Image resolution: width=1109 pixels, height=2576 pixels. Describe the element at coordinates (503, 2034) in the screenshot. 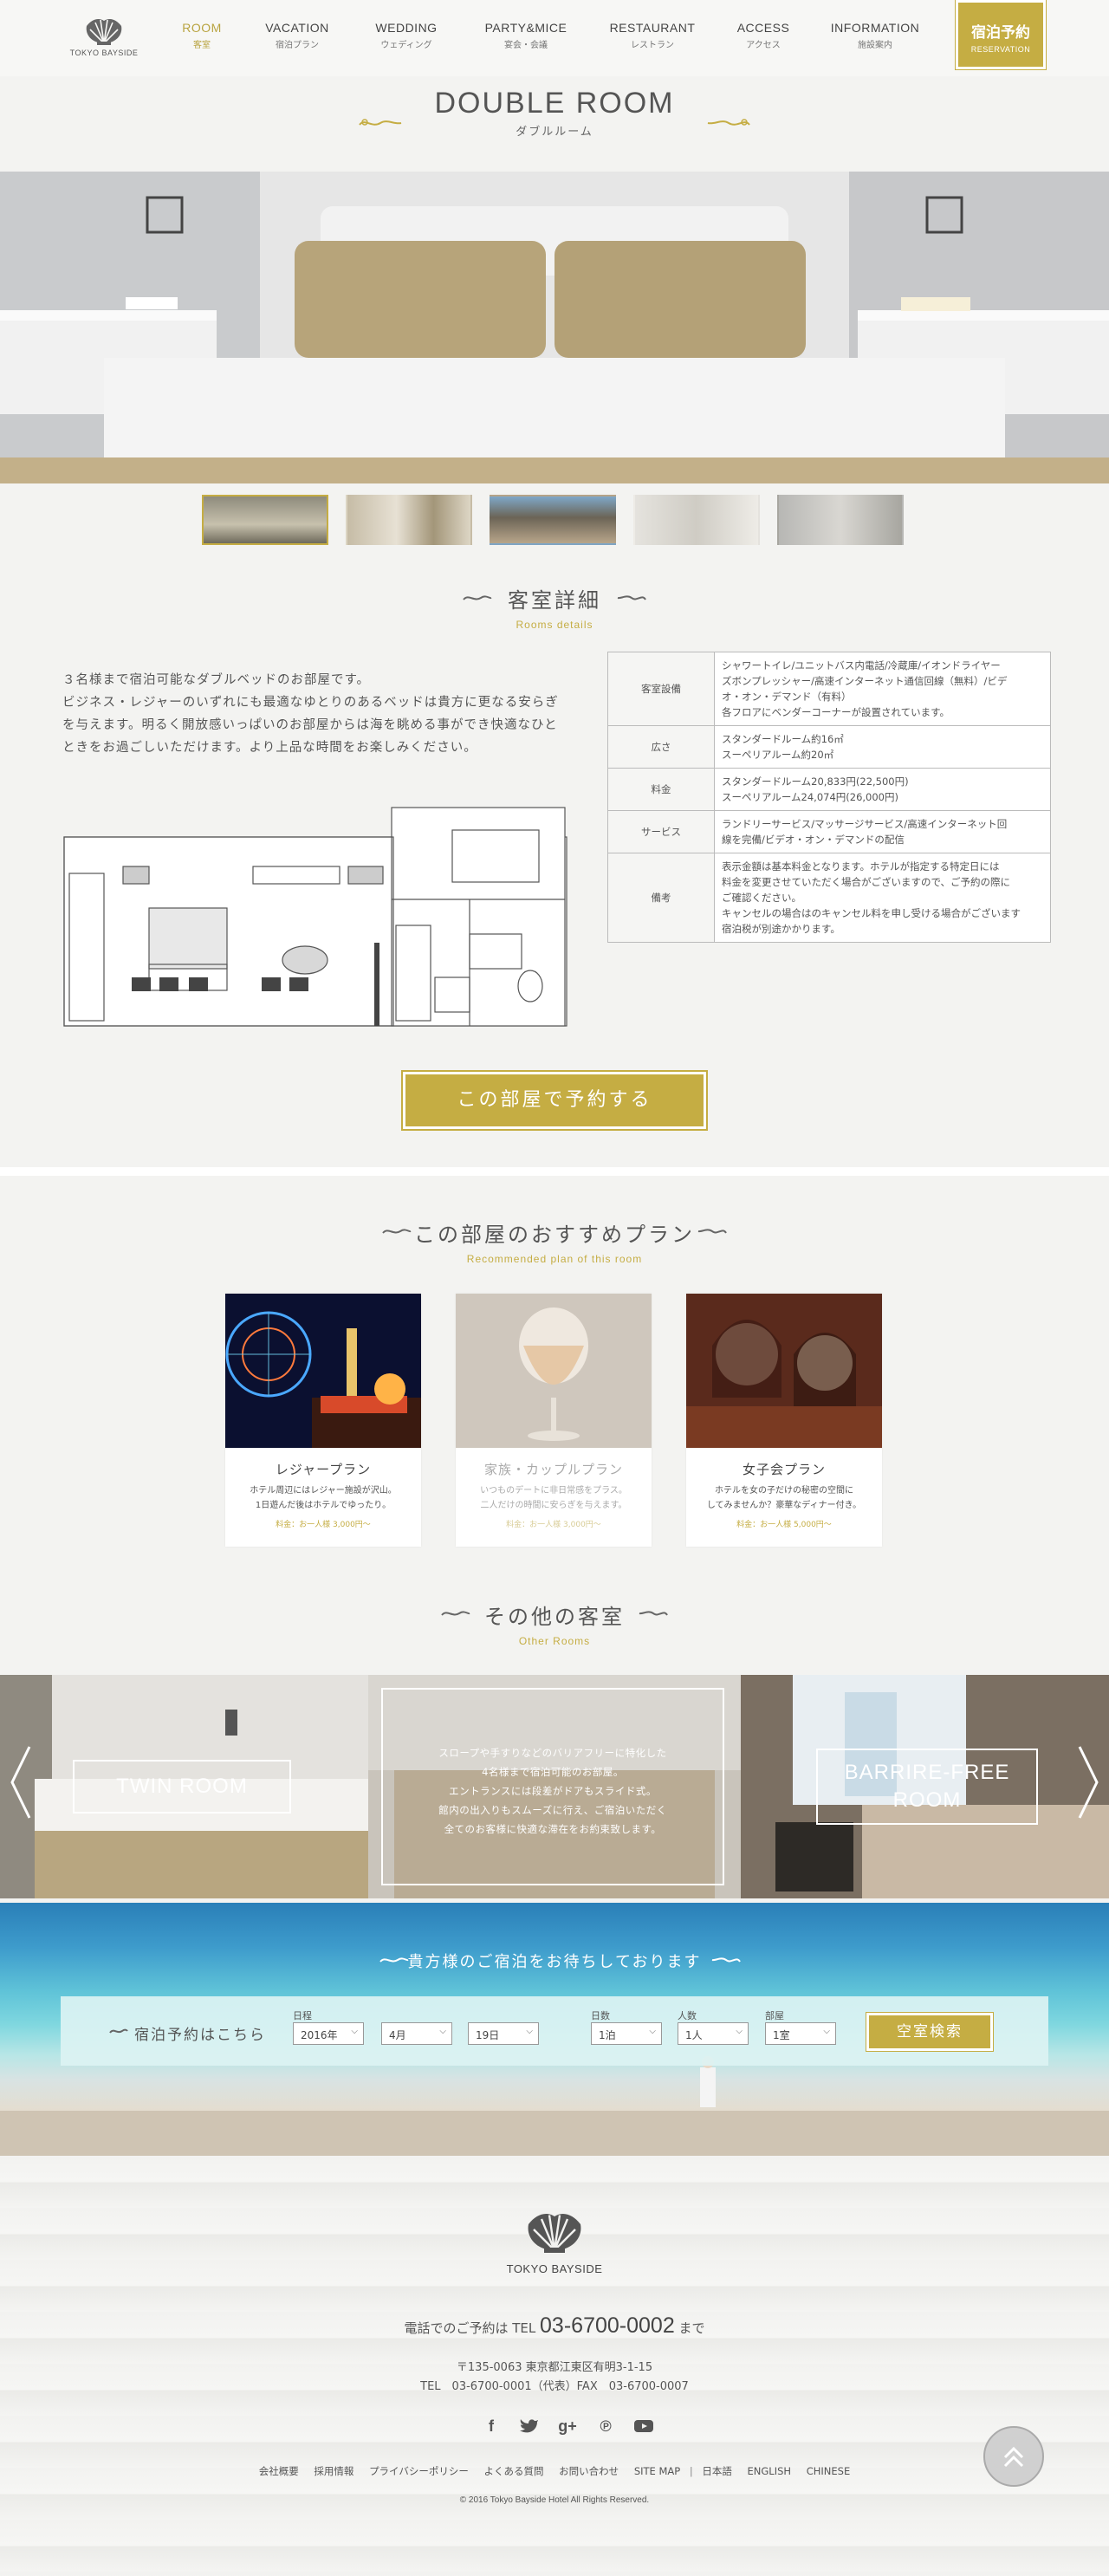

I see `day-select: 19日 ⌵` at that location.